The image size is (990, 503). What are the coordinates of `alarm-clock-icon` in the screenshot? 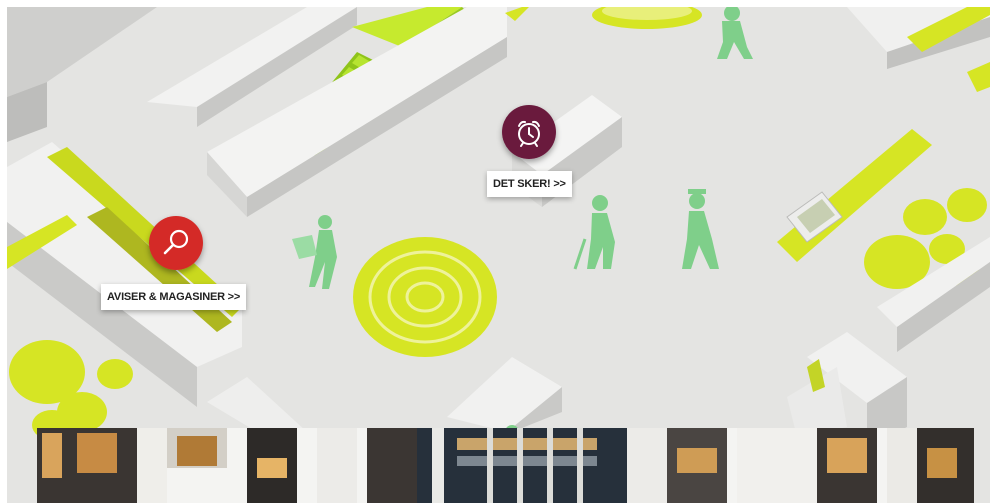 It's located at (529, 132).